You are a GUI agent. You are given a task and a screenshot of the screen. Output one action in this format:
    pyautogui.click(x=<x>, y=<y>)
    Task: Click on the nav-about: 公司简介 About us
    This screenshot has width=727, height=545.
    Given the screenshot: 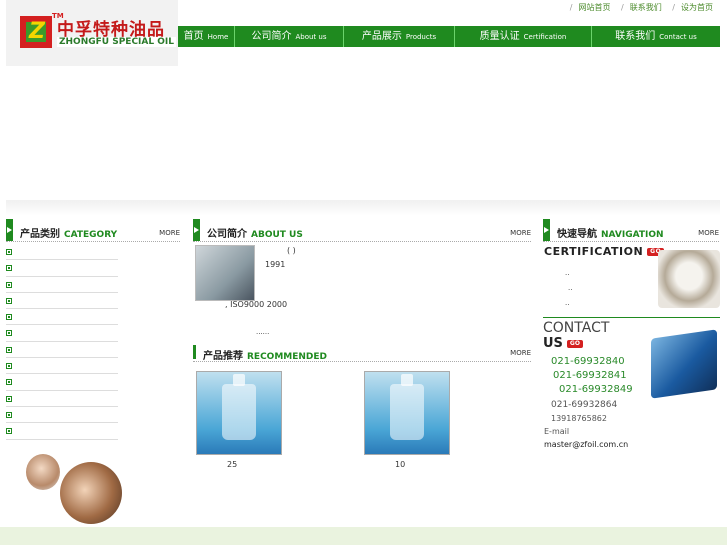 What is the action you would take?
    pyautogui.click(x=289, y=36)
    